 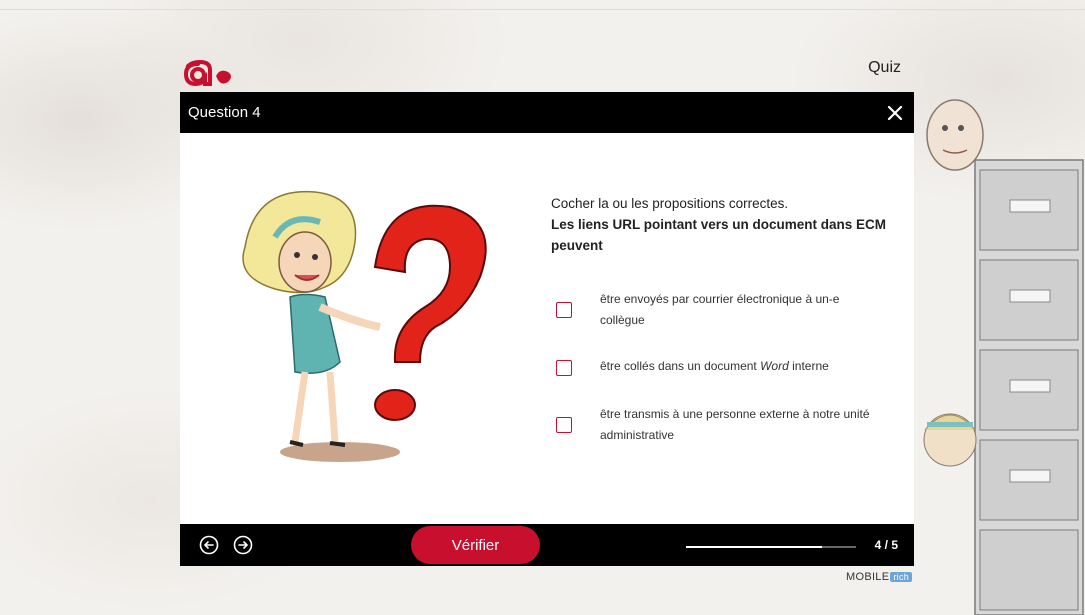 I want to click on progress-fill, so click(x=754, y=547).